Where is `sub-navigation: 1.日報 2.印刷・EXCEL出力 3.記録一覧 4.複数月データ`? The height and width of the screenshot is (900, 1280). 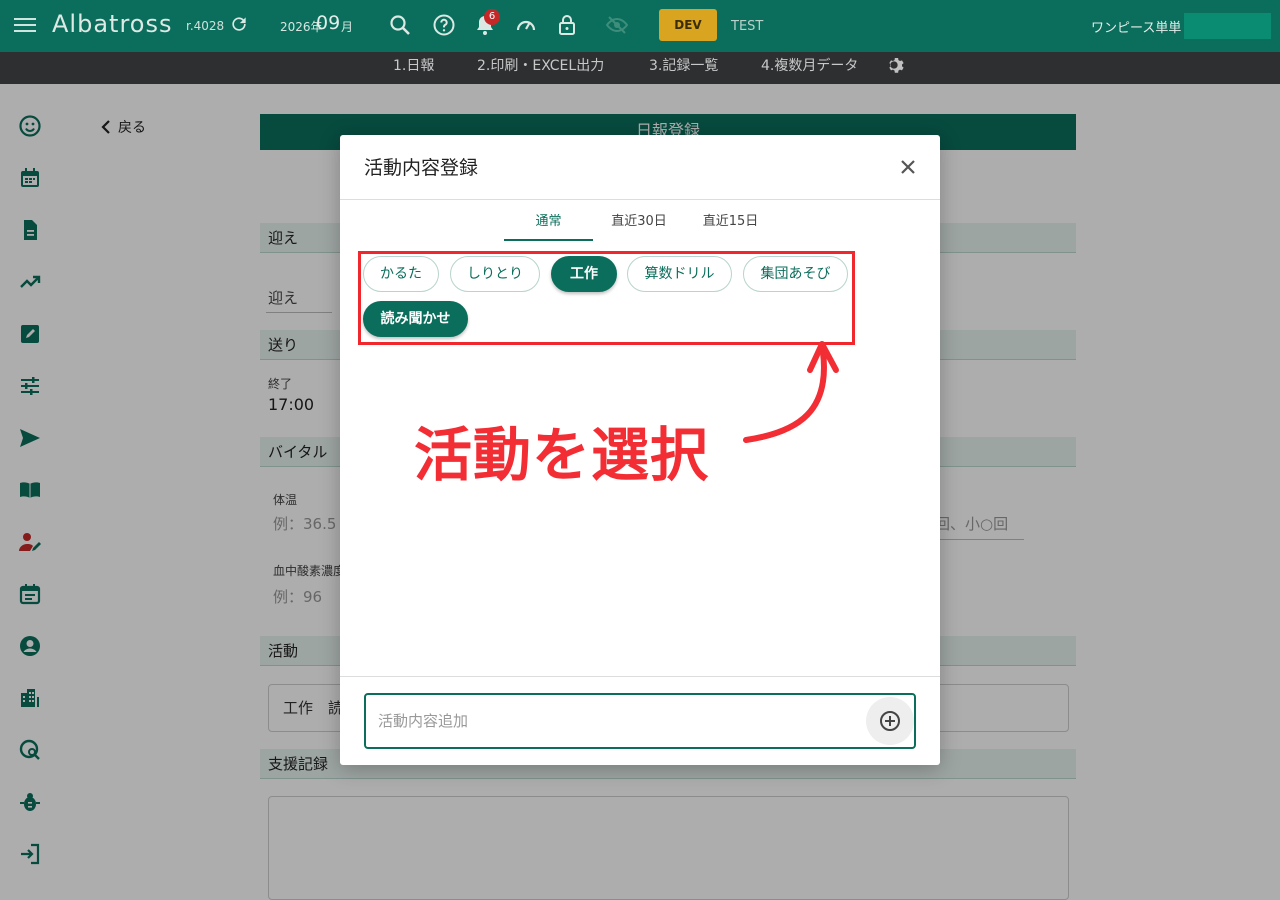
sub-navigation: 1.日報 2.印刷・EXCEL出力 3.記録一覧 4.複数月データ is located at coordinates (640, 68).